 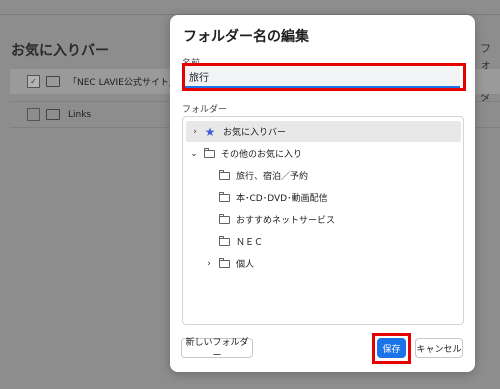 What do you see at coordinates (205, 110) in the screenshot?
I see `folder-tree-label: フォルダー` at bounding box center [205, 110].